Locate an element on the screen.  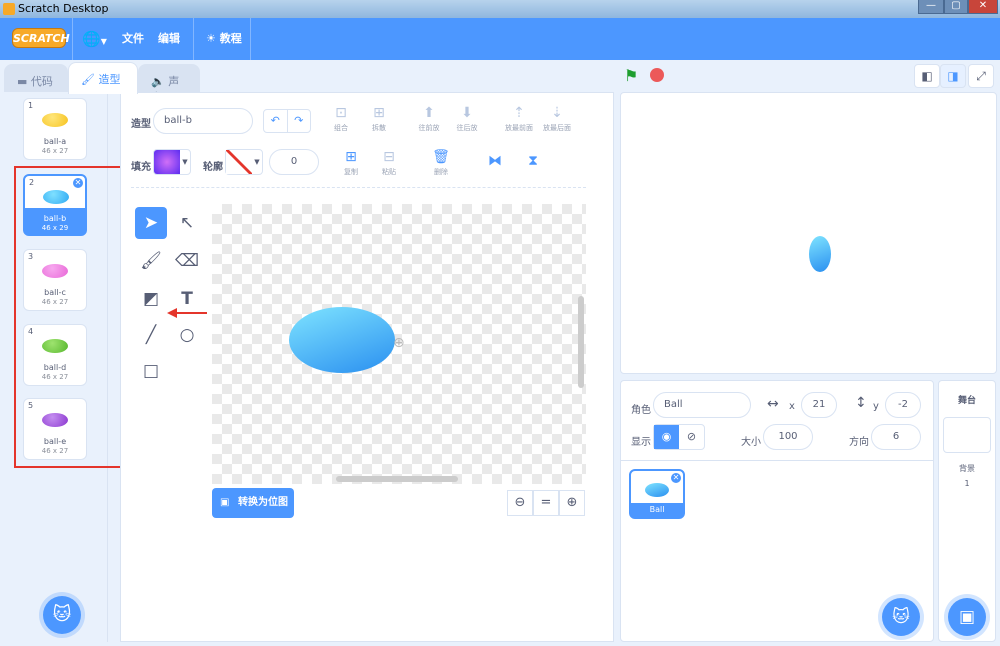
window-titlebar: Scratch Desktop — ▢ ✕ is located at coordinates (500, 9).